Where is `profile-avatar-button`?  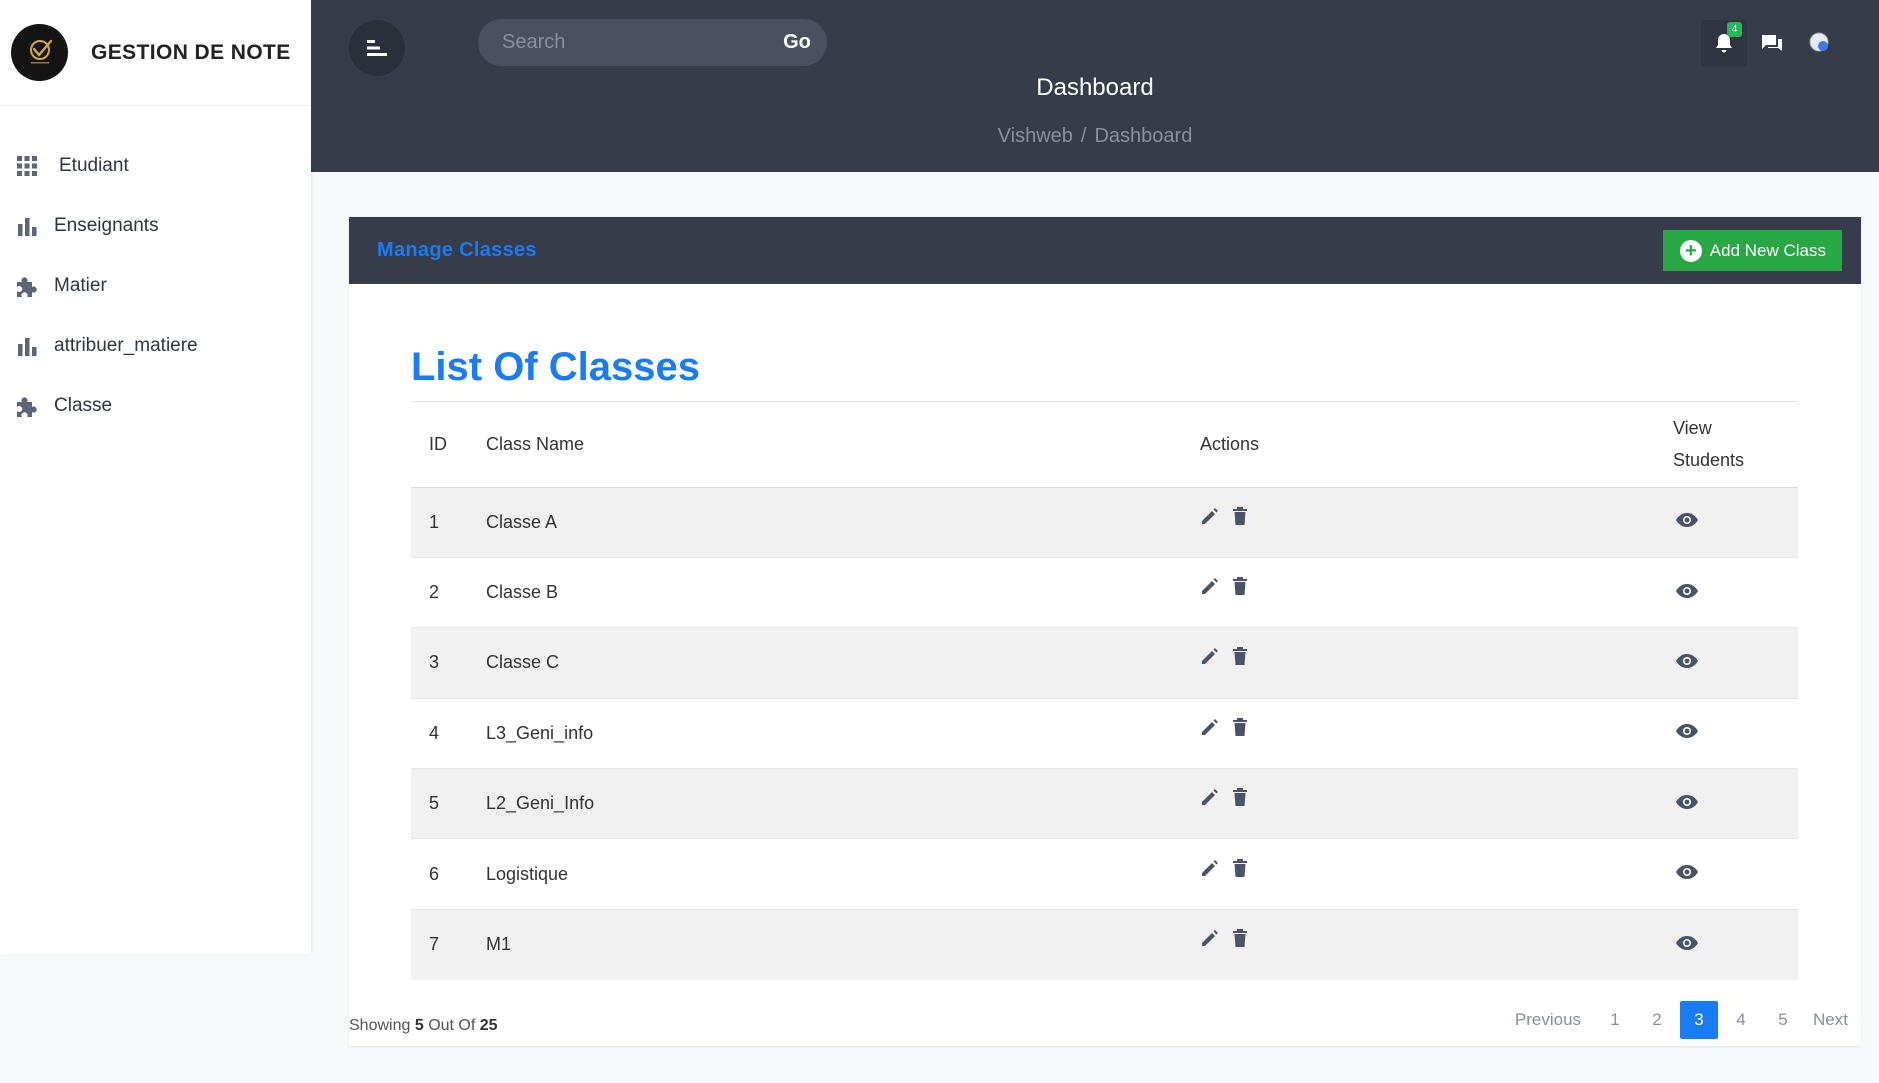
profile-avatar-button is located at coordinates (1820, 43).